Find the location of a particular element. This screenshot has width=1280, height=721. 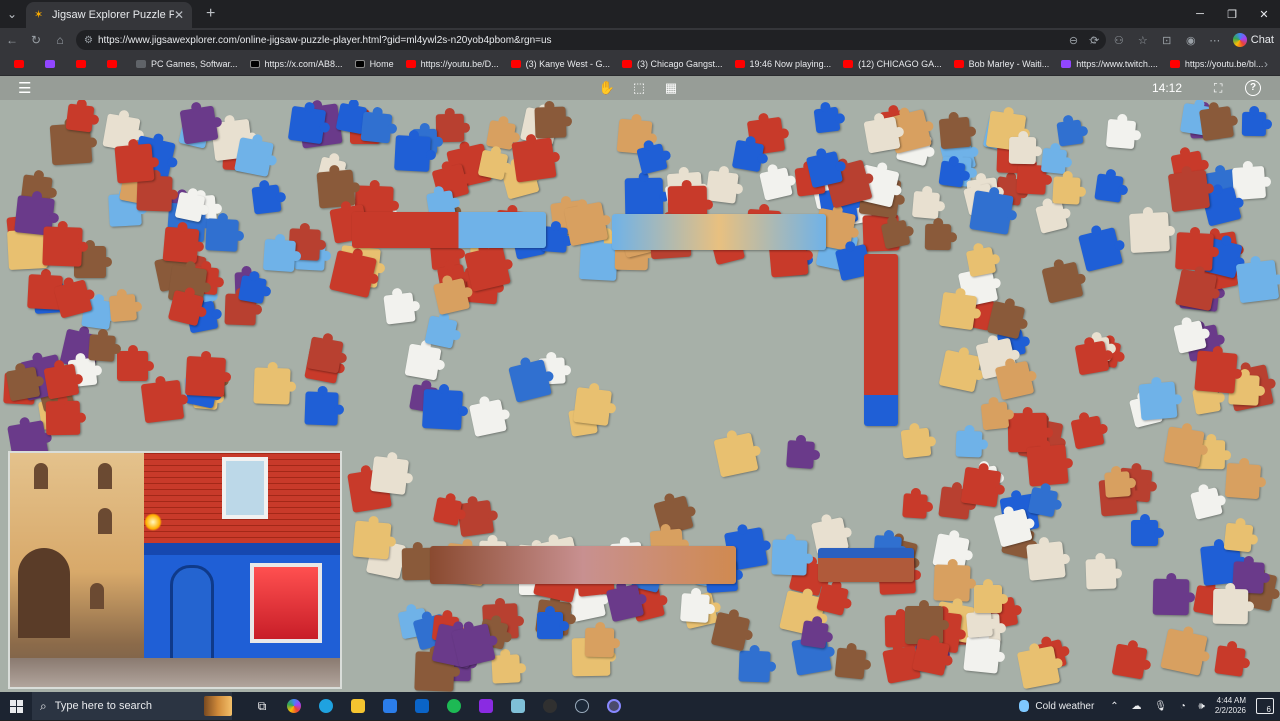

hand-pan-icon: ✋ is located at coordinates (607, 88).